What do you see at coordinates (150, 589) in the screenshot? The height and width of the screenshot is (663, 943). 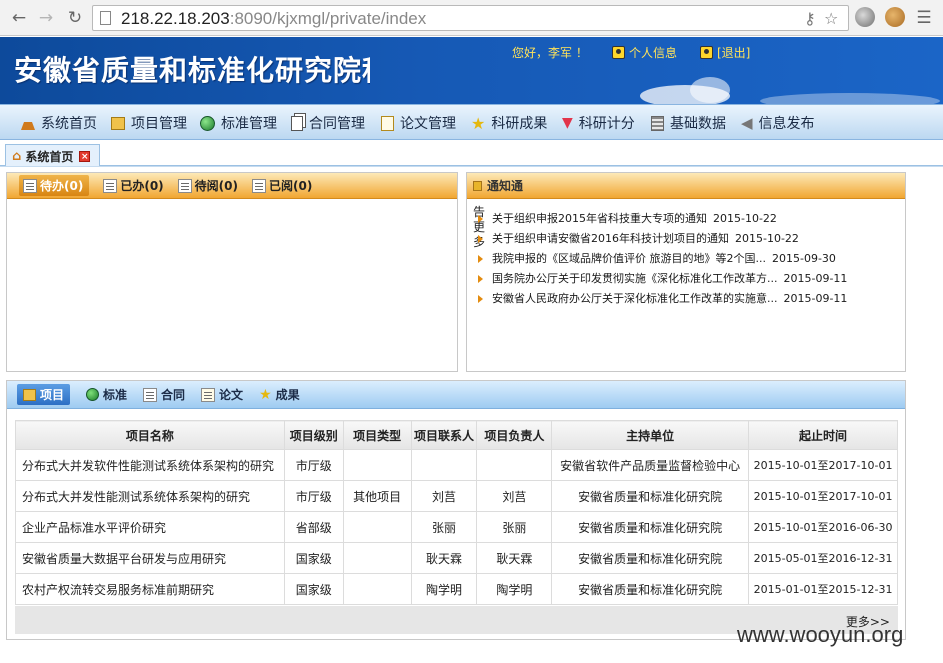 I see `project-name-cell: 农村产权流转交易服务标准前期研究` at bounding box center [150, 589].